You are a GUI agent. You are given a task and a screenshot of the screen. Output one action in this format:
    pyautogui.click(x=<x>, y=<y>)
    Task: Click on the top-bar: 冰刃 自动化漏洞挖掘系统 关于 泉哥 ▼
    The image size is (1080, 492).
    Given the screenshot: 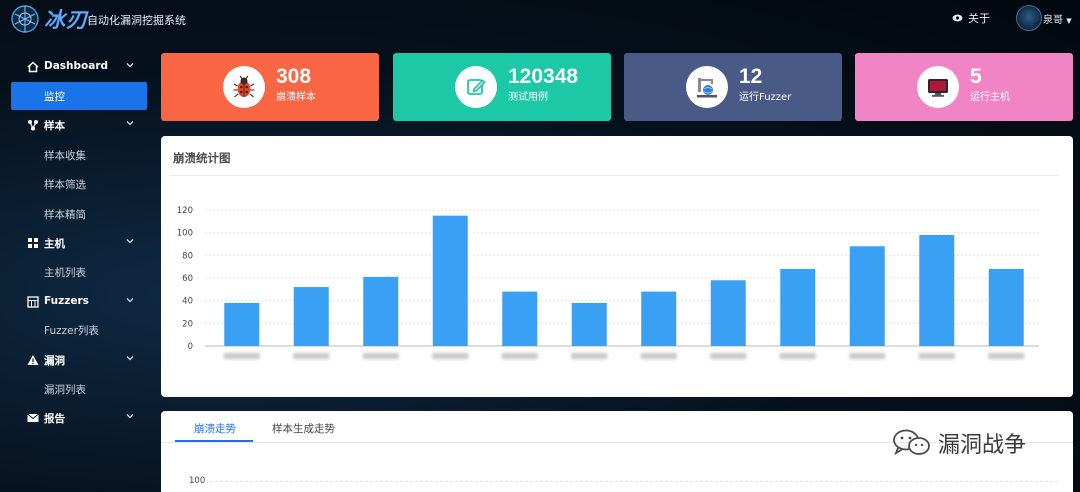 What is the action you would take?
    pyautogui.click(x=540, y=19)
    